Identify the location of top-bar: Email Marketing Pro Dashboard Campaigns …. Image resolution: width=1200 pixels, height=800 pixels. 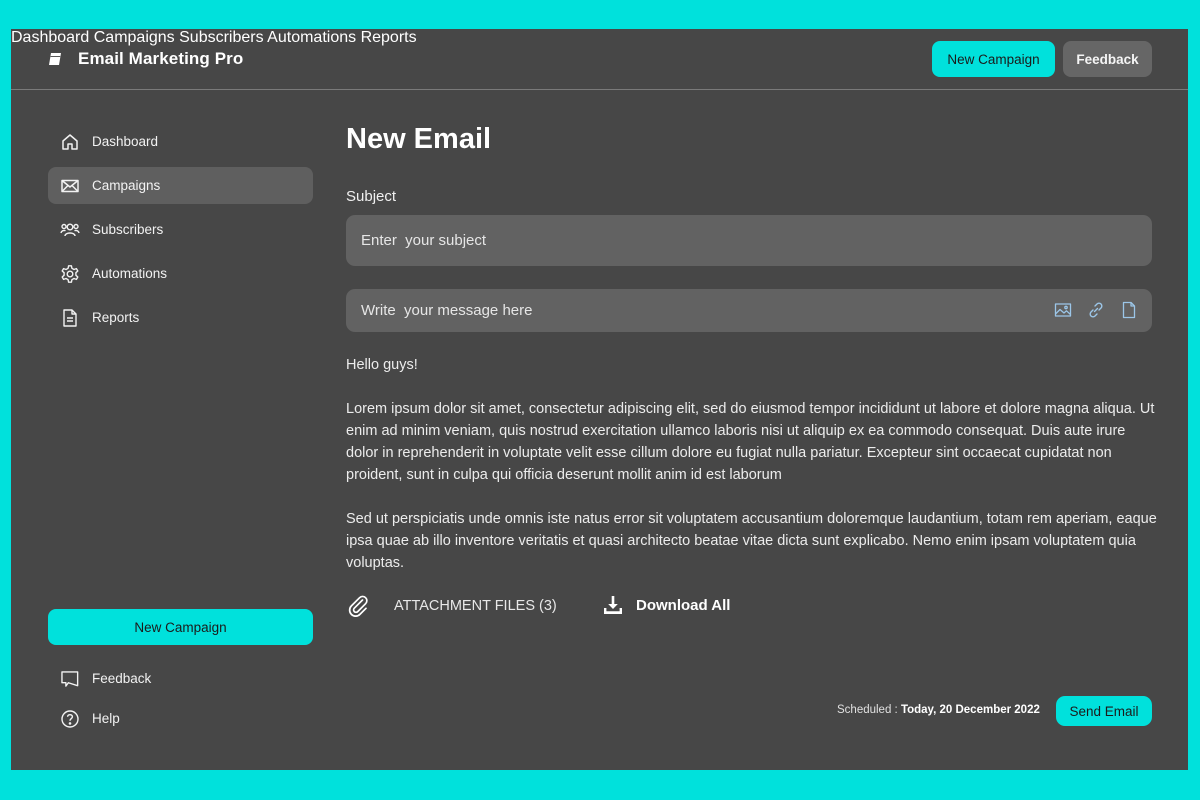
(599, 59).